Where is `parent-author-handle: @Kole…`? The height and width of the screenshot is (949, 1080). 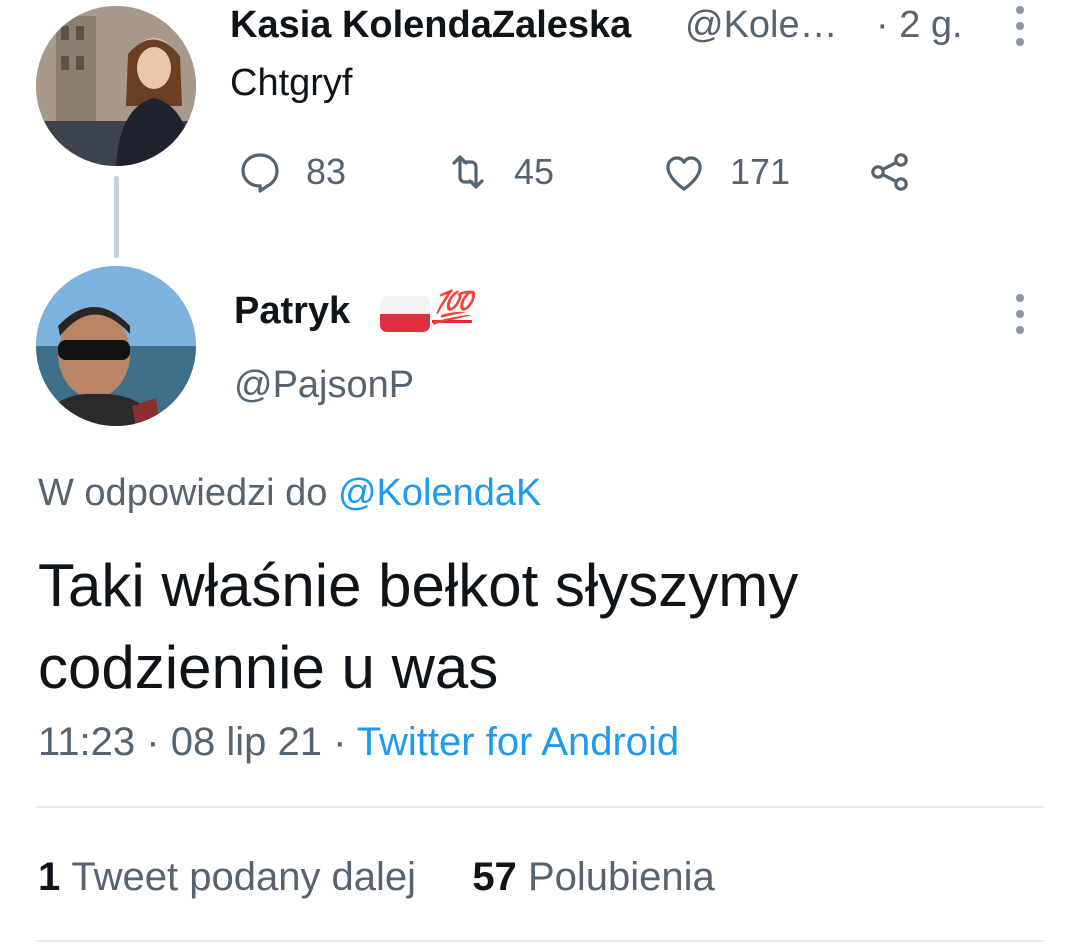
parent-author-handle: @Kole… is located at coordinates (761, 25).